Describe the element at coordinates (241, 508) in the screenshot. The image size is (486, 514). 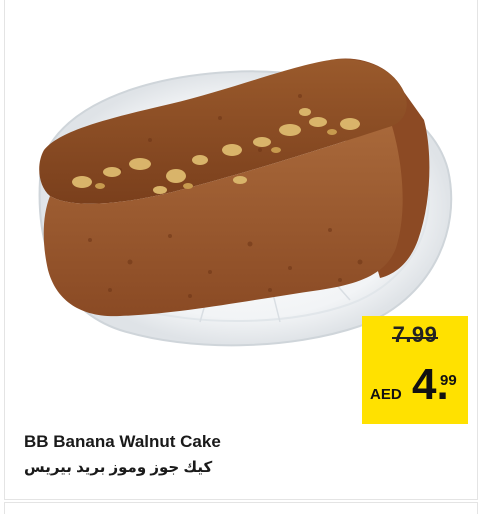
I see `next-product-card` at that location.